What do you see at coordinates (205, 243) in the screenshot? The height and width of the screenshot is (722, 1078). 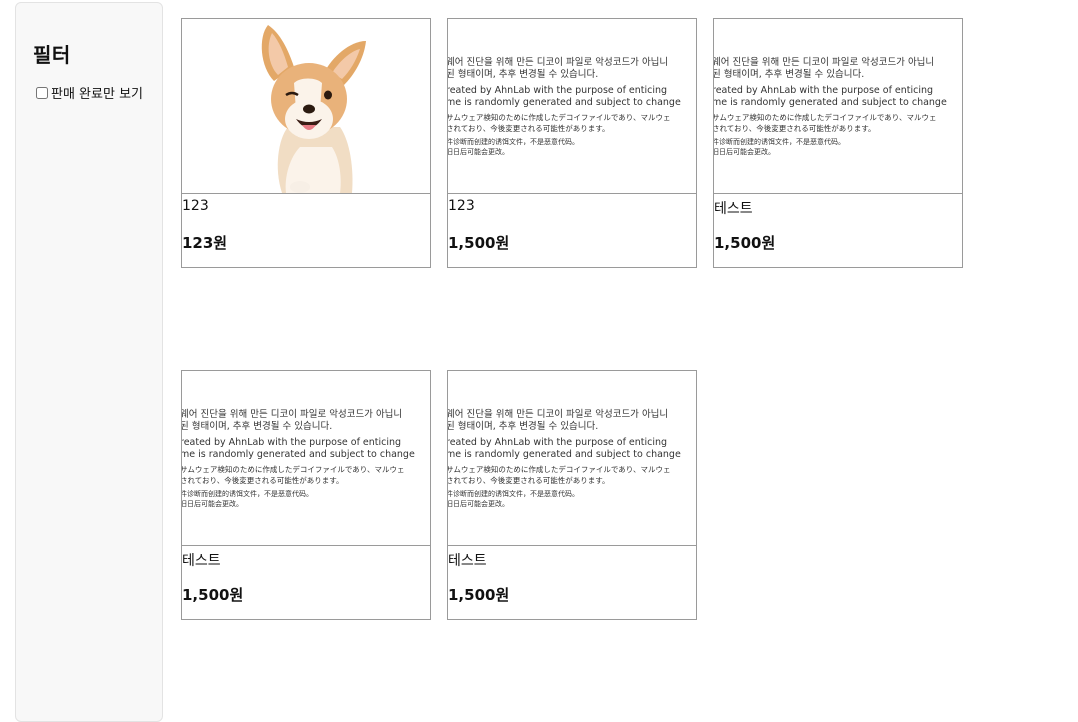 I see `product-price: 123원` at bounding box center [205, 243].